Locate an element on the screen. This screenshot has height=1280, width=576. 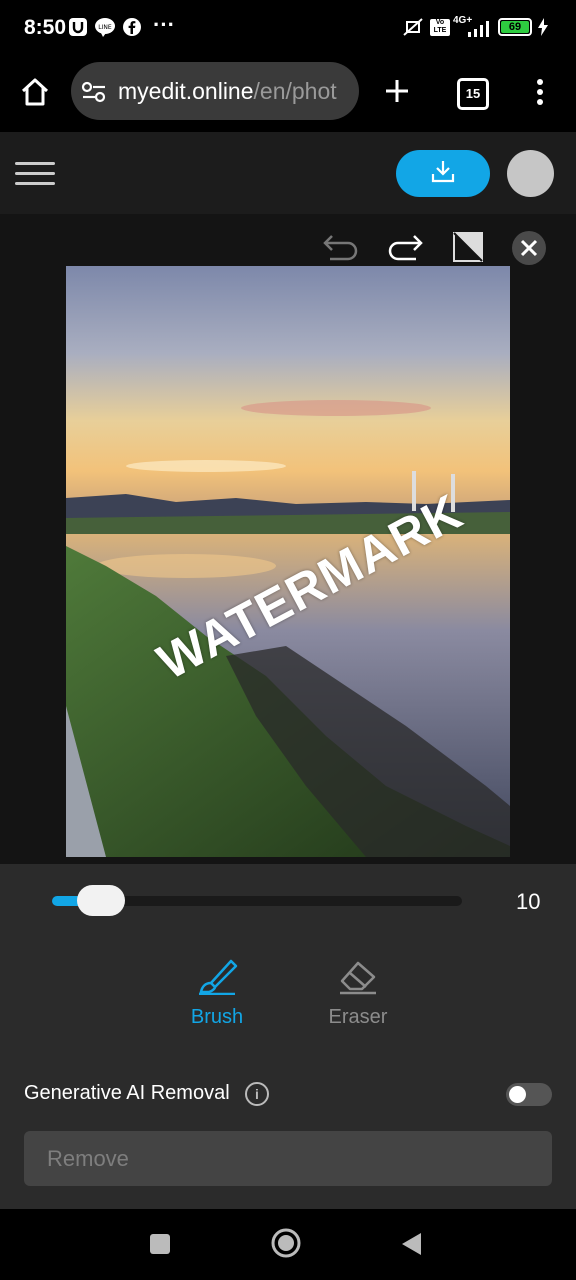
status-time: 8:50 is located at coordinates (45, 27).